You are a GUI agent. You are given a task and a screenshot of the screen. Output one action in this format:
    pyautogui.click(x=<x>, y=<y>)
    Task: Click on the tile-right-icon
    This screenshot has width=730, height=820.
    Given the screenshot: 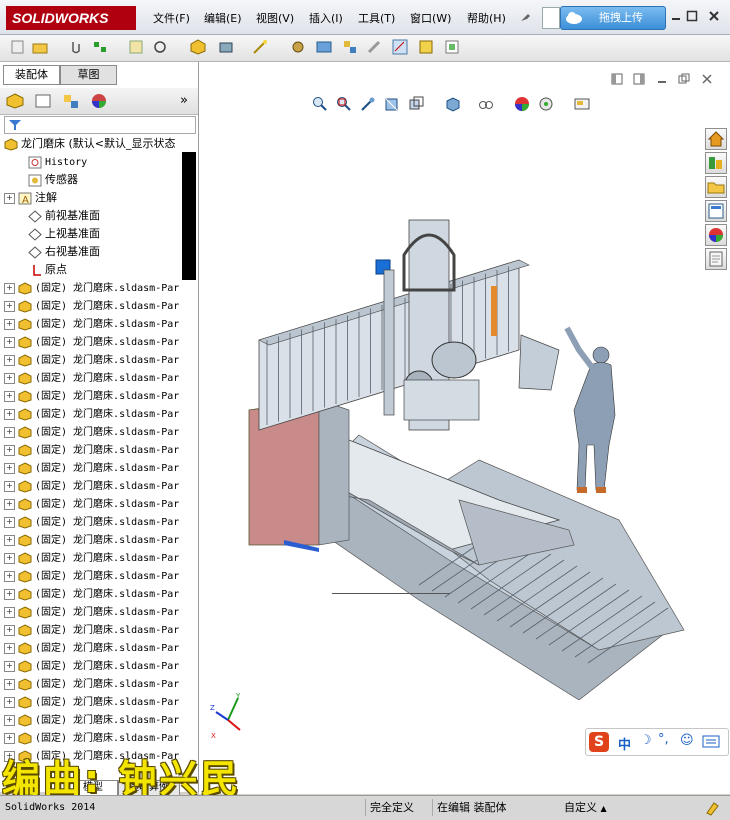 What is the action you would take?
    pyautogui.click(x=639, y=79)
    